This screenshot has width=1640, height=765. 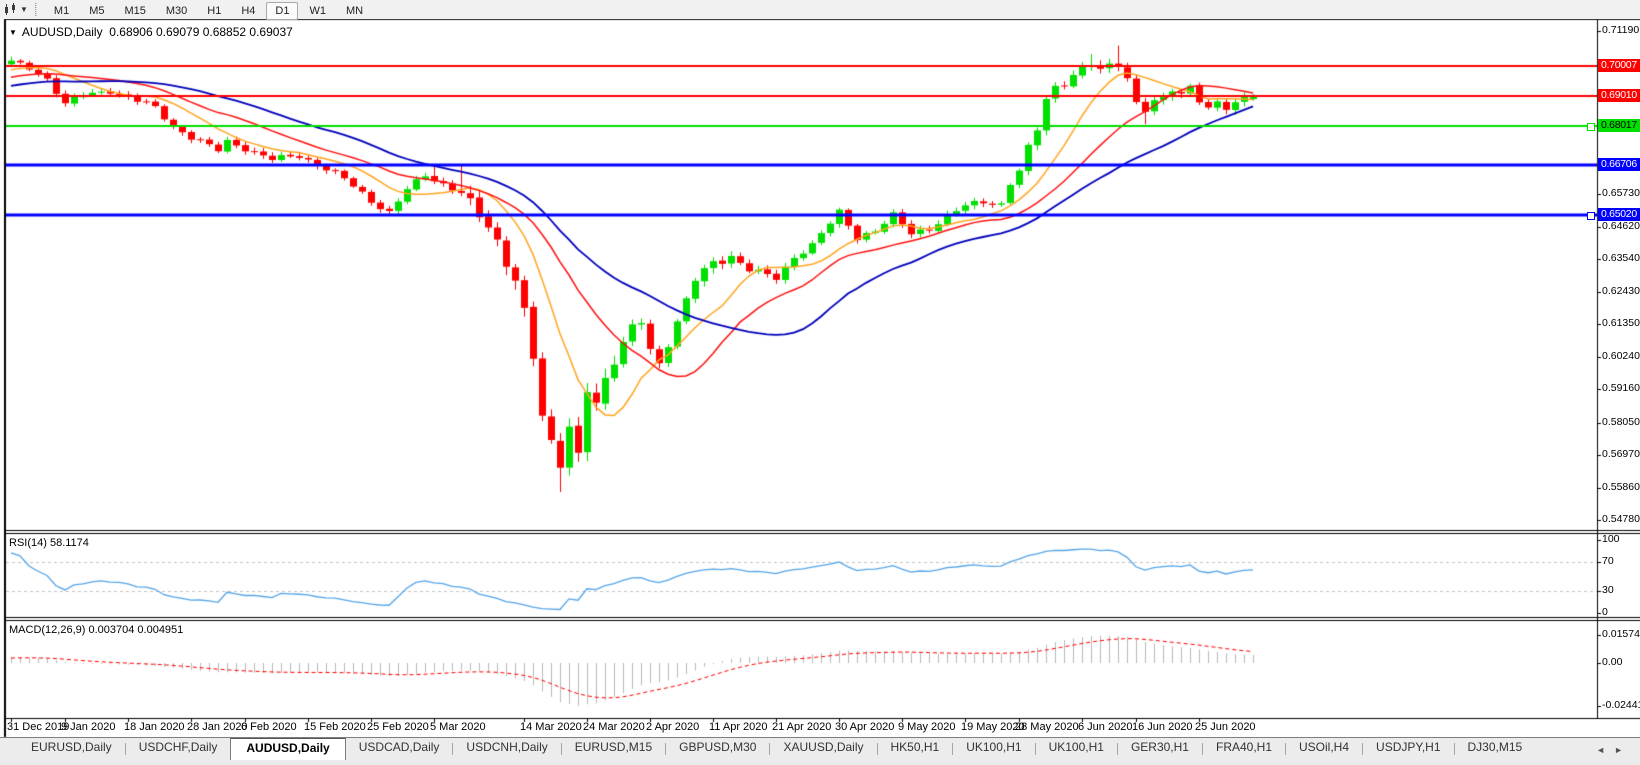 What do you see at coordinates (176, 11) in the screenshot?
I see `timeframe-button-m30: M30` at bounding box center [176, 11].